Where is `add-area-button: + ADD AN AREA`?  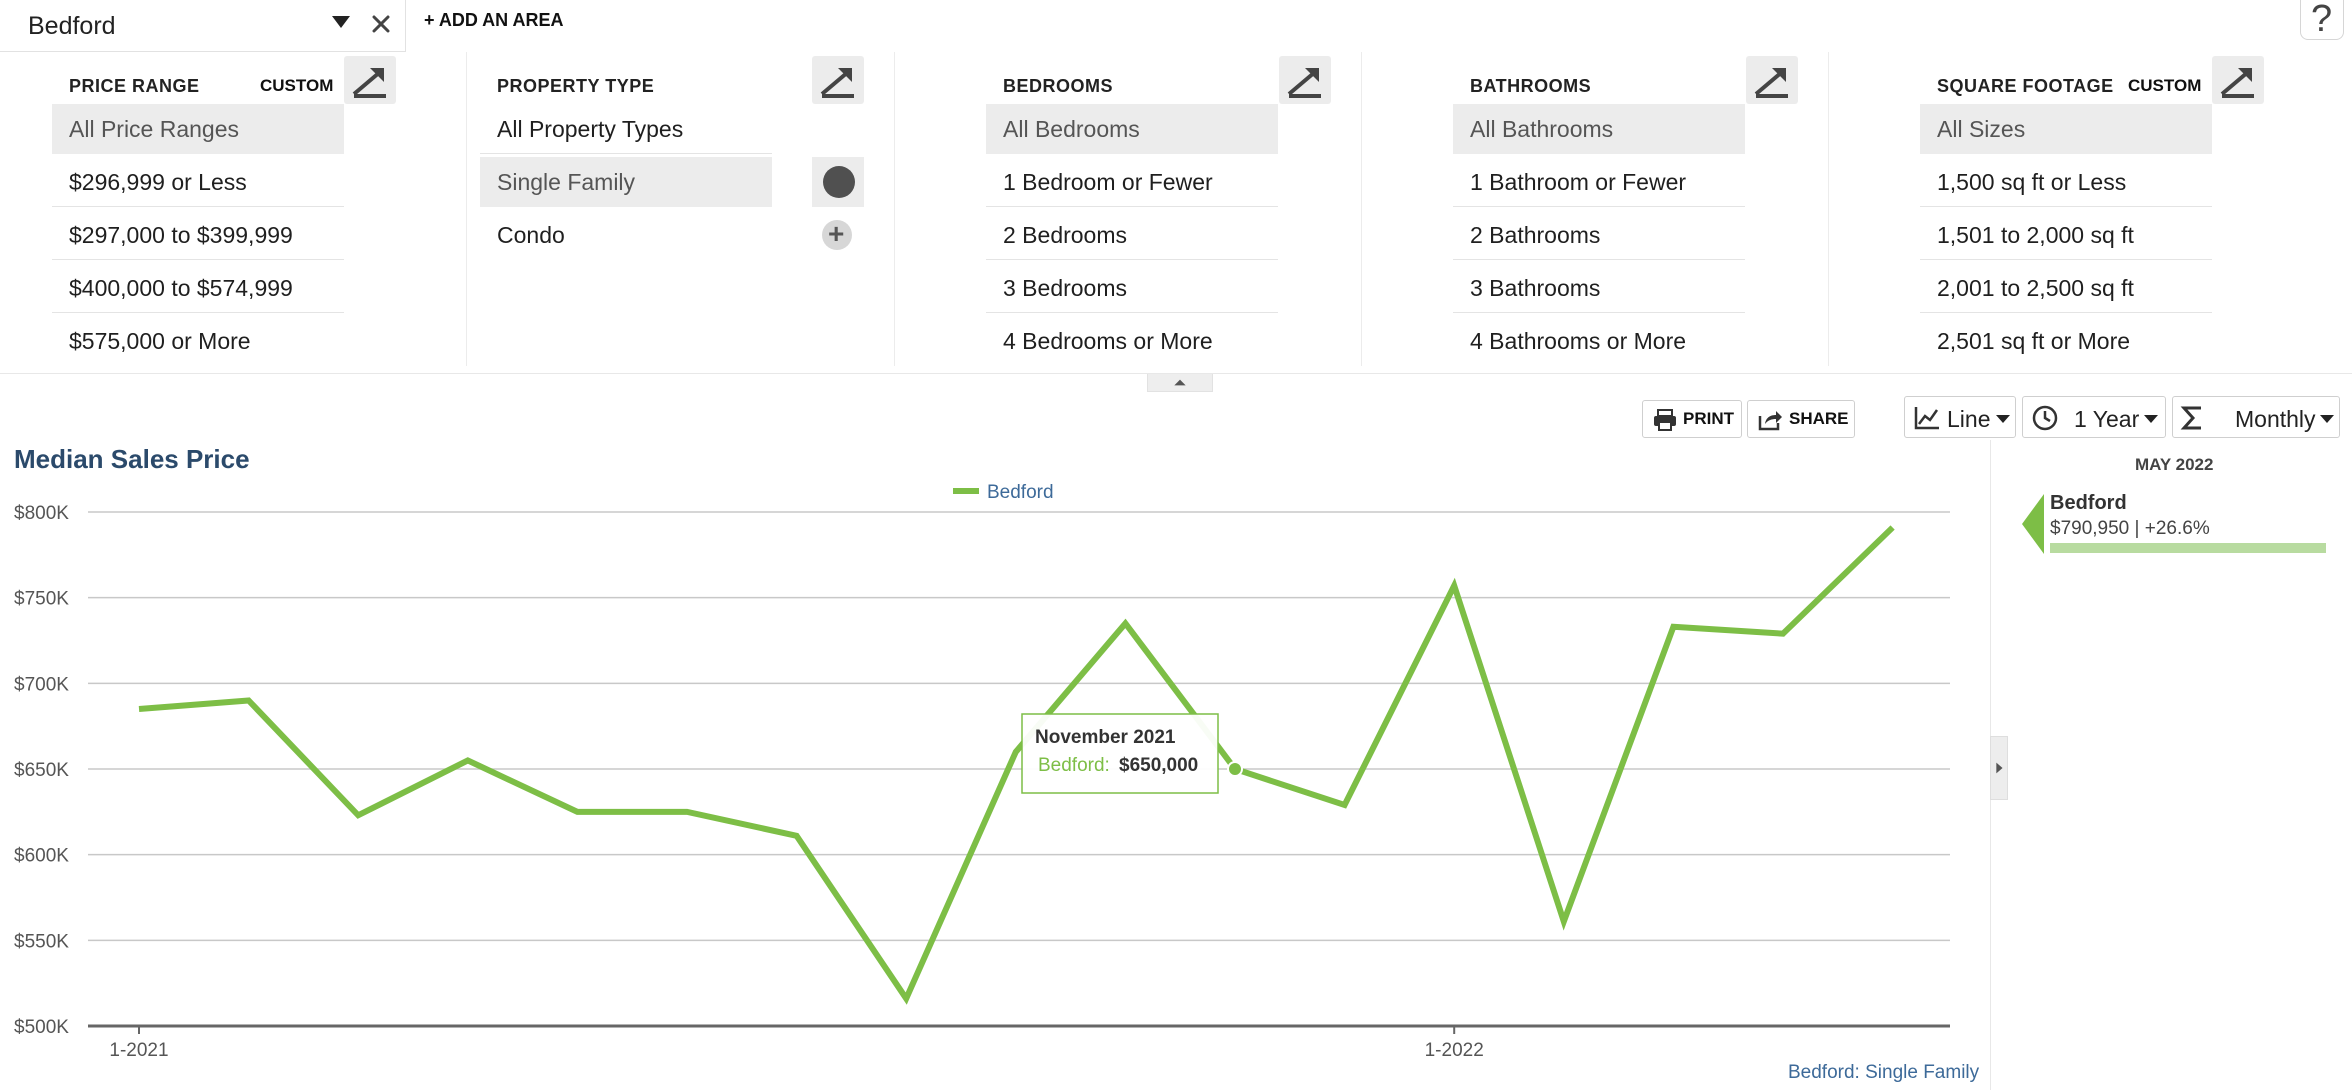
add-area-button: + ADD AN AREA is located at coordinates (494, 20).